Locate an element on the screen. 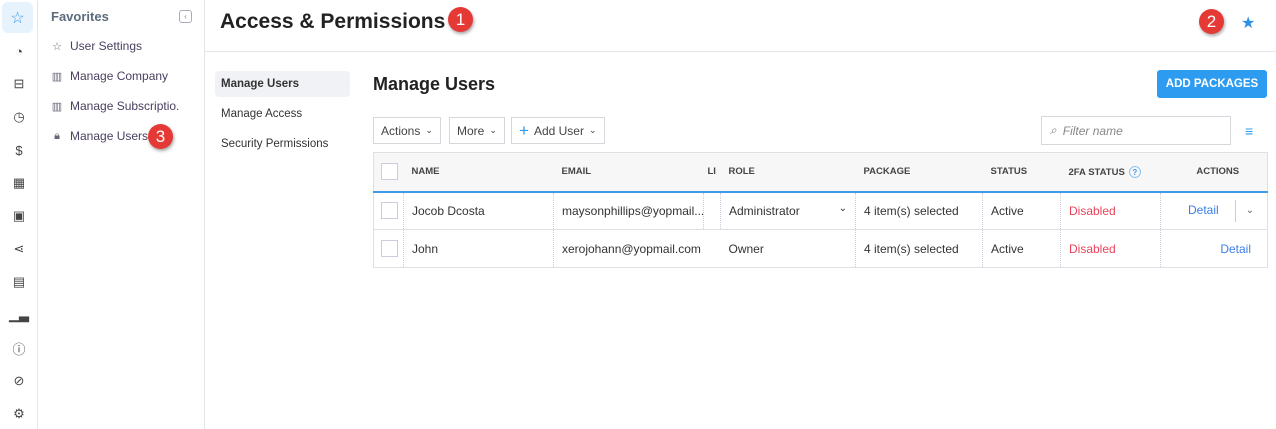  col-2fa-label: 2FA STATUS is located at coordinates (1096, 172).